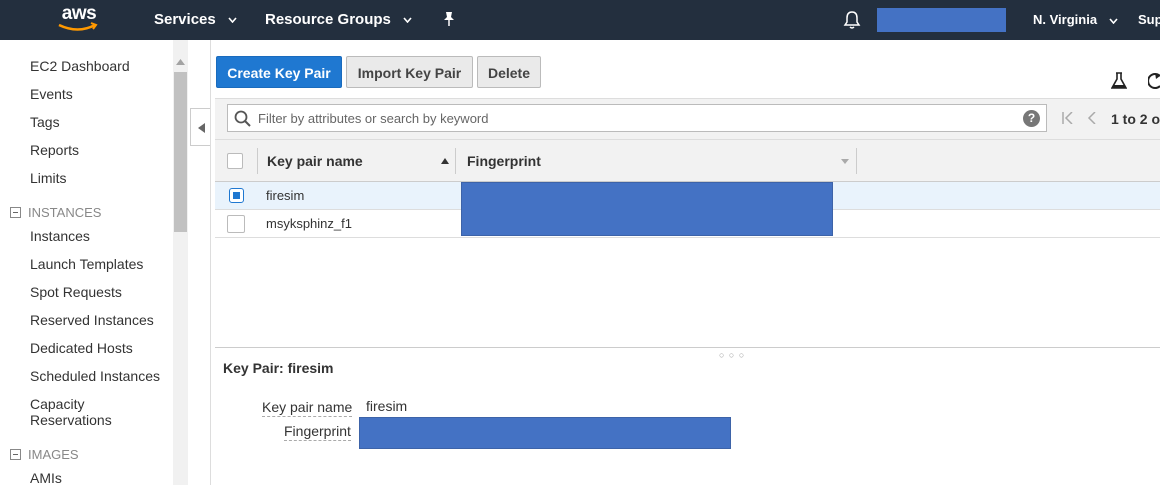 This screenshot has width=1160, height=486. I want to click on services-label: Services, so click(185, 19).